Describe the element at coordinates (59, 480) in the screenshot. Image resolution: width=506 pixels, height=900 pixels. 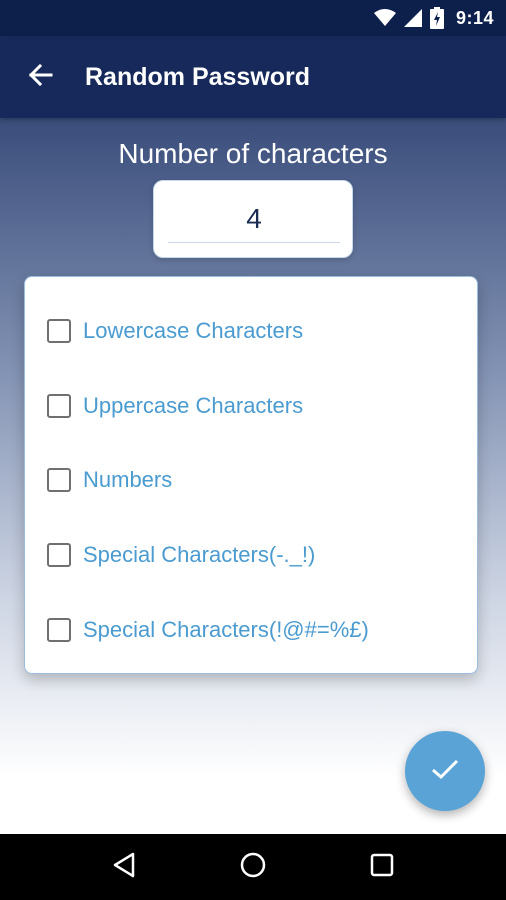
I see `numbers-checkbox` at that location.